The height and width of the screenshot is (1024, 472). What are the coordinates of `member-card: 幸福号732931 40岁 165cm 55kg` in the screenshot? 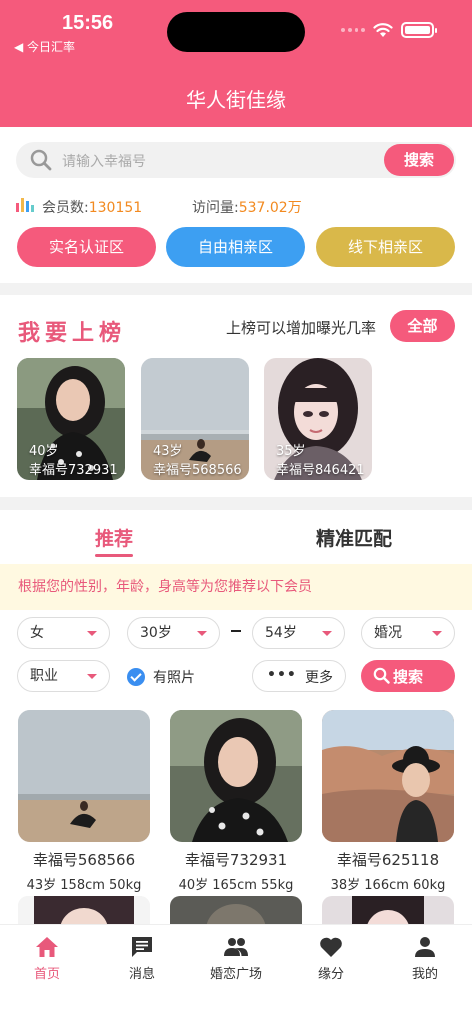 It's located at (236, 801).